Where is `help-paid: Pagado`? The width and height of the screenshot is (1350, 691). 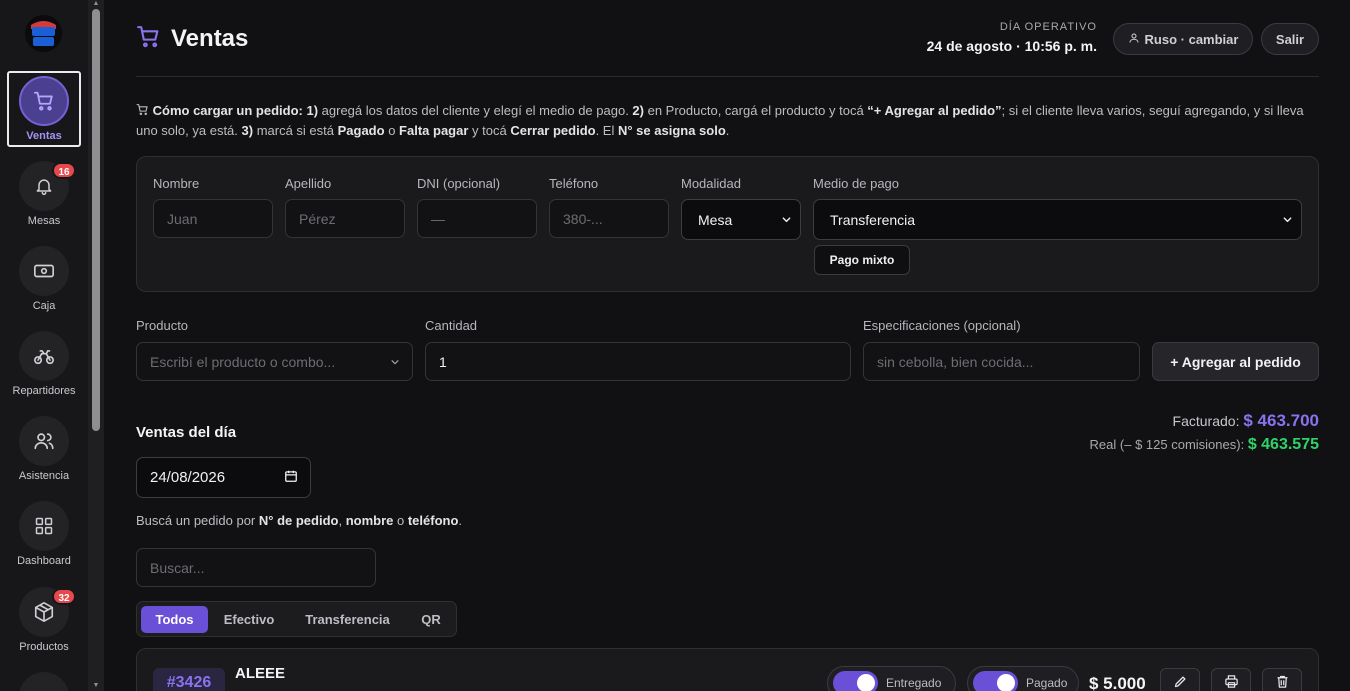 help-paid: Pagado is located at coordinates (361, 130).